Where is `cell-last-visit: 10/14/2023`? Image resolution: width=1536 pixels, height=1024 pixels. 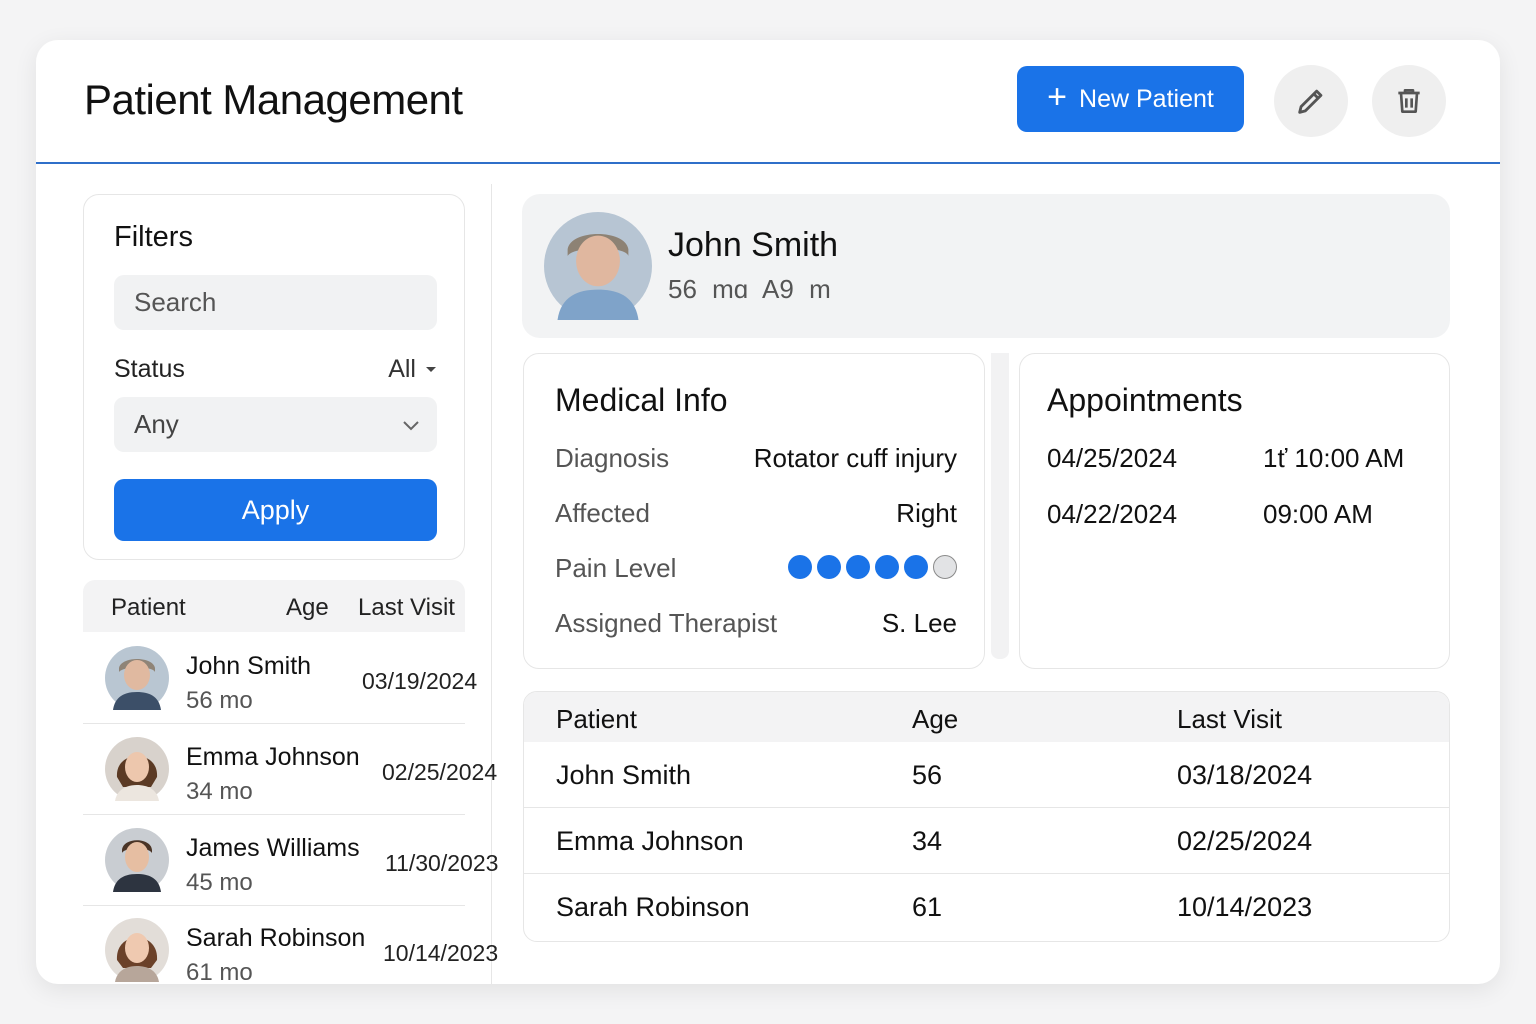 cell-last-visit: 10/14/2023 is located at coordinates (1245, 907).